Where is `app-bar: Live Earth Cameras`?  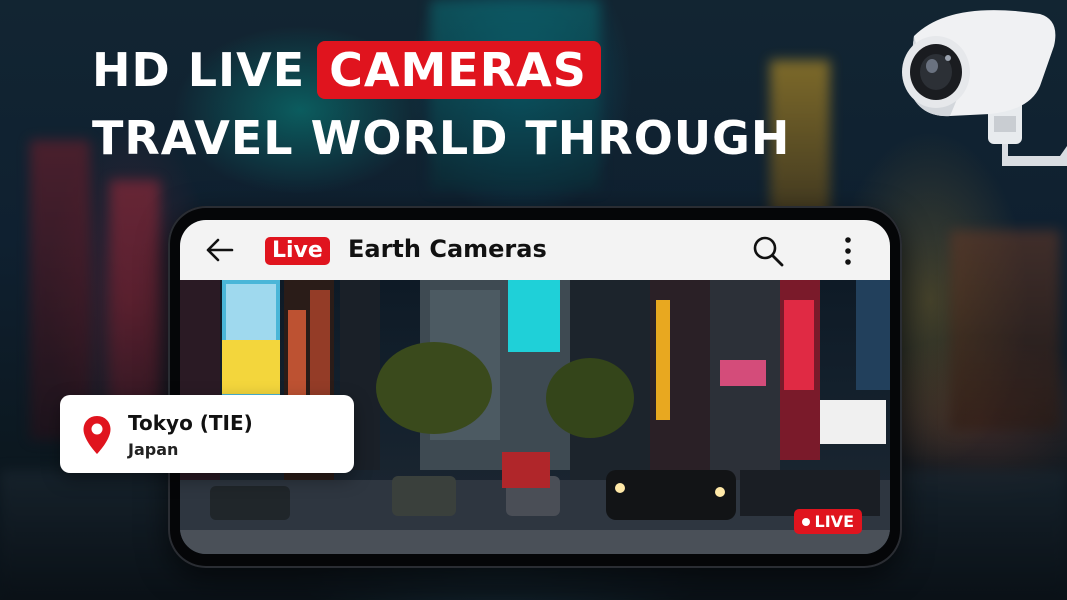 app-bar: Live Earth Cameras is located at coordinates (535, 250).